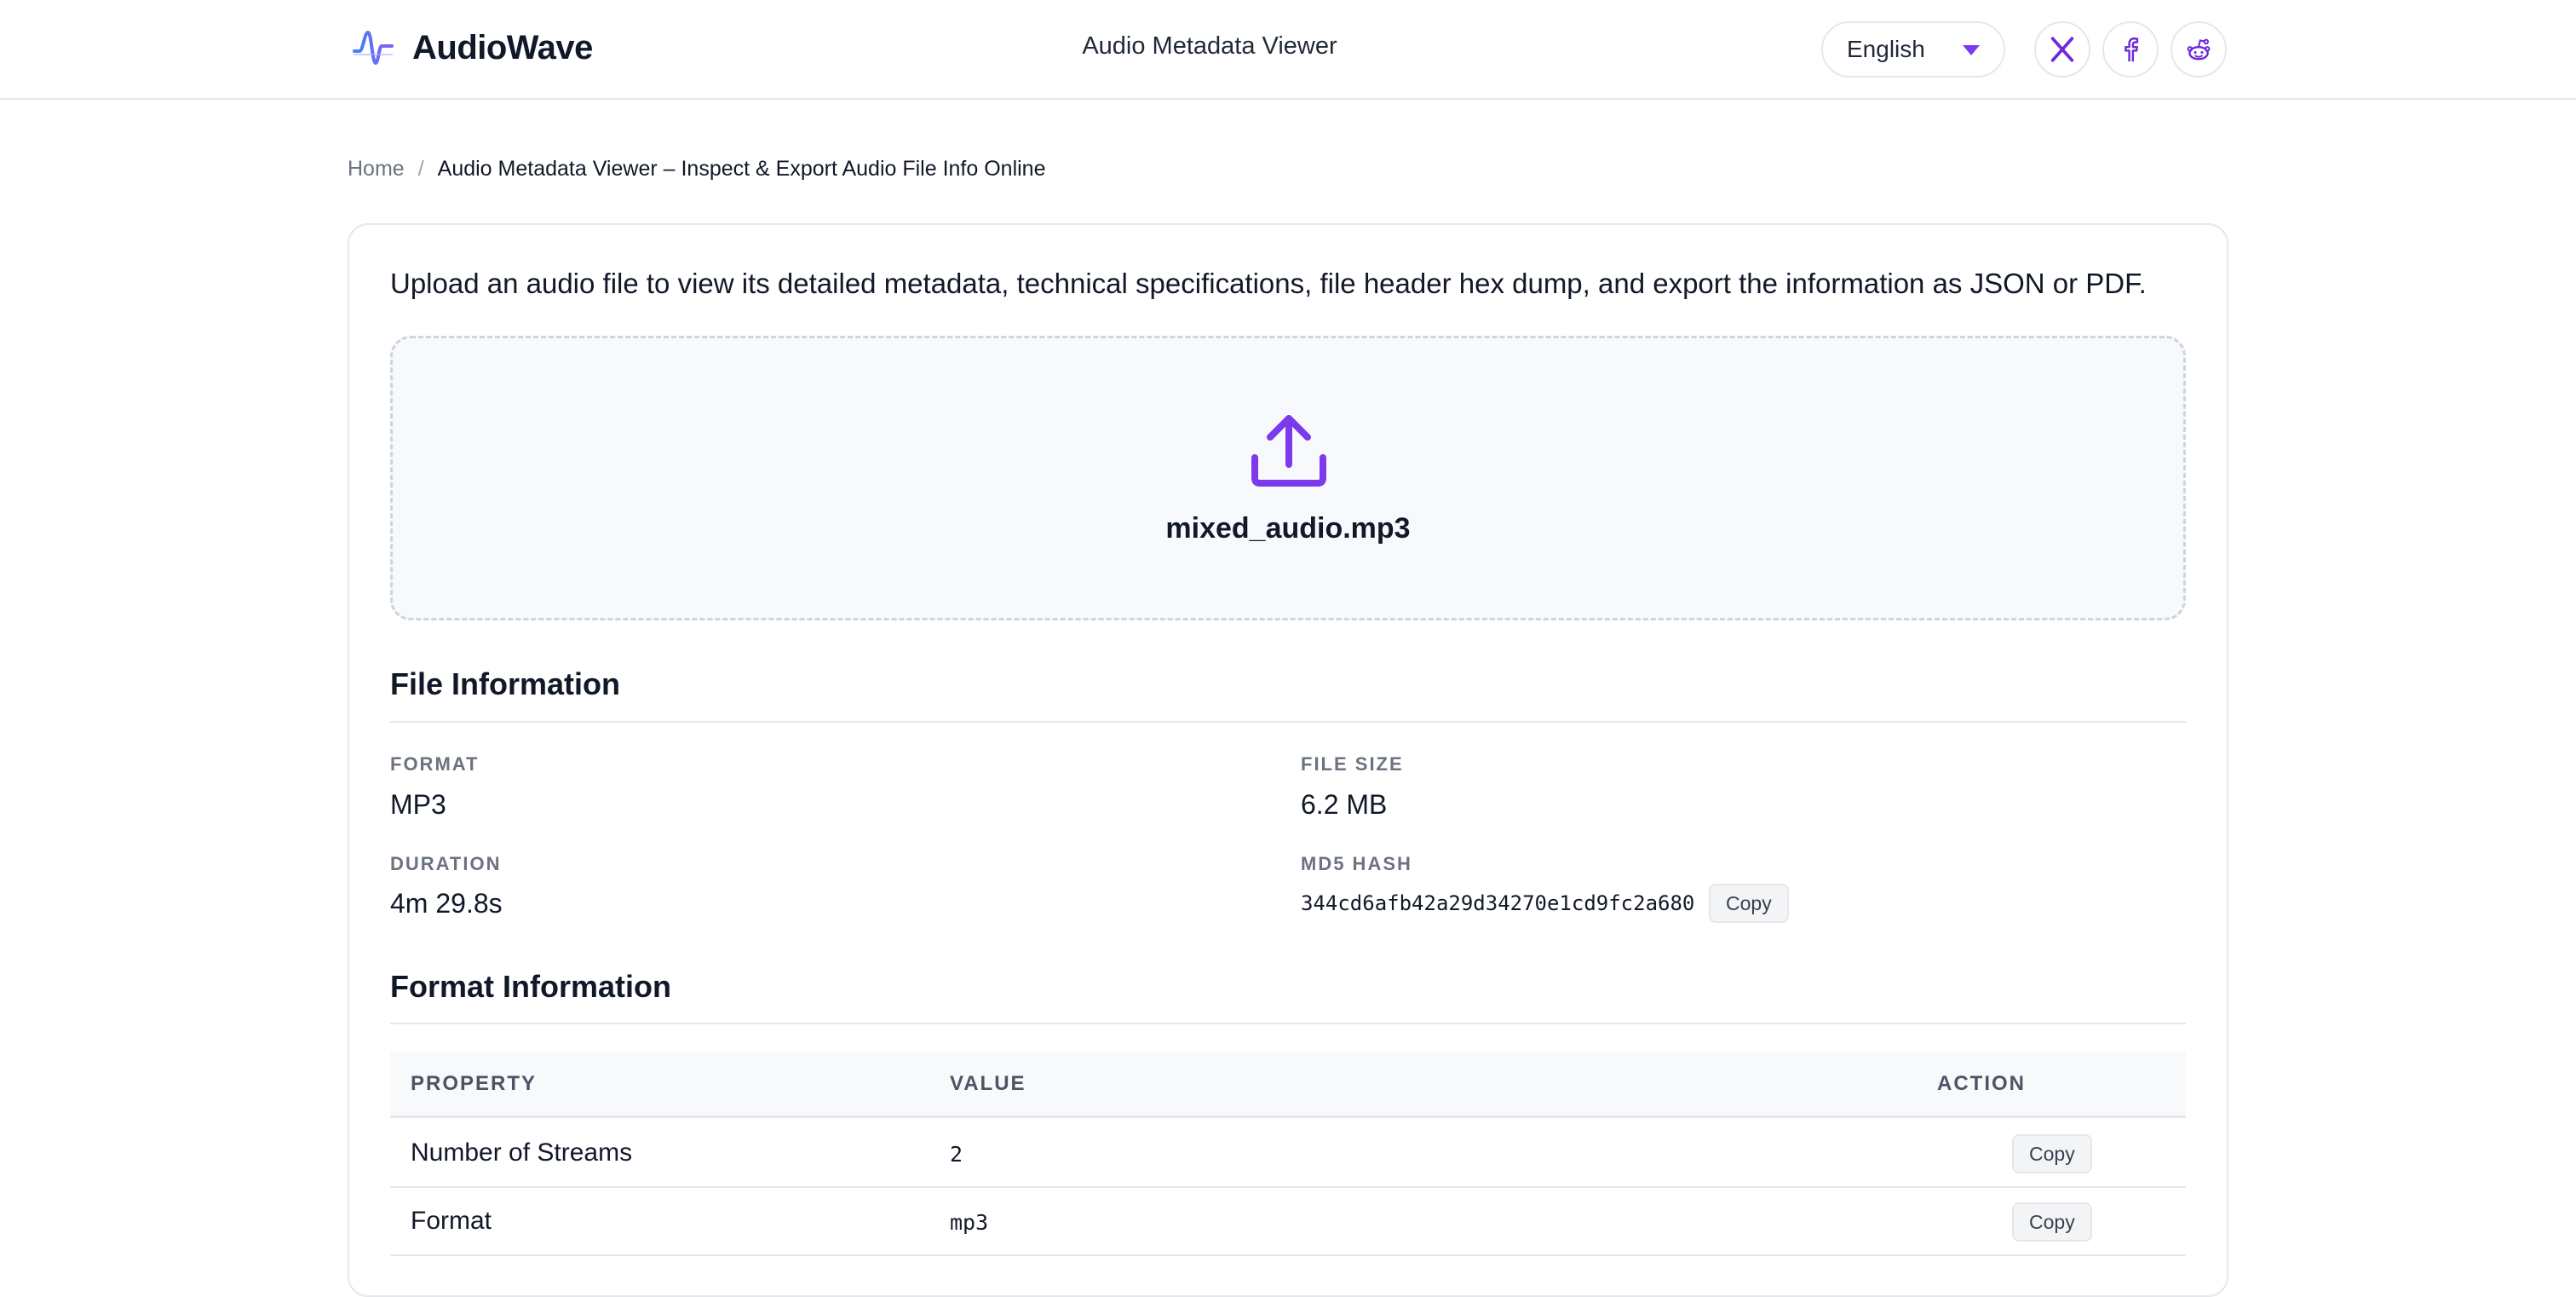 Image resolution: width=2576 pixels, height=1297 pixels. Describe the element at coordinates (374, 48) in the screenshot. I see `audio-wave-logo-icon` at that location.